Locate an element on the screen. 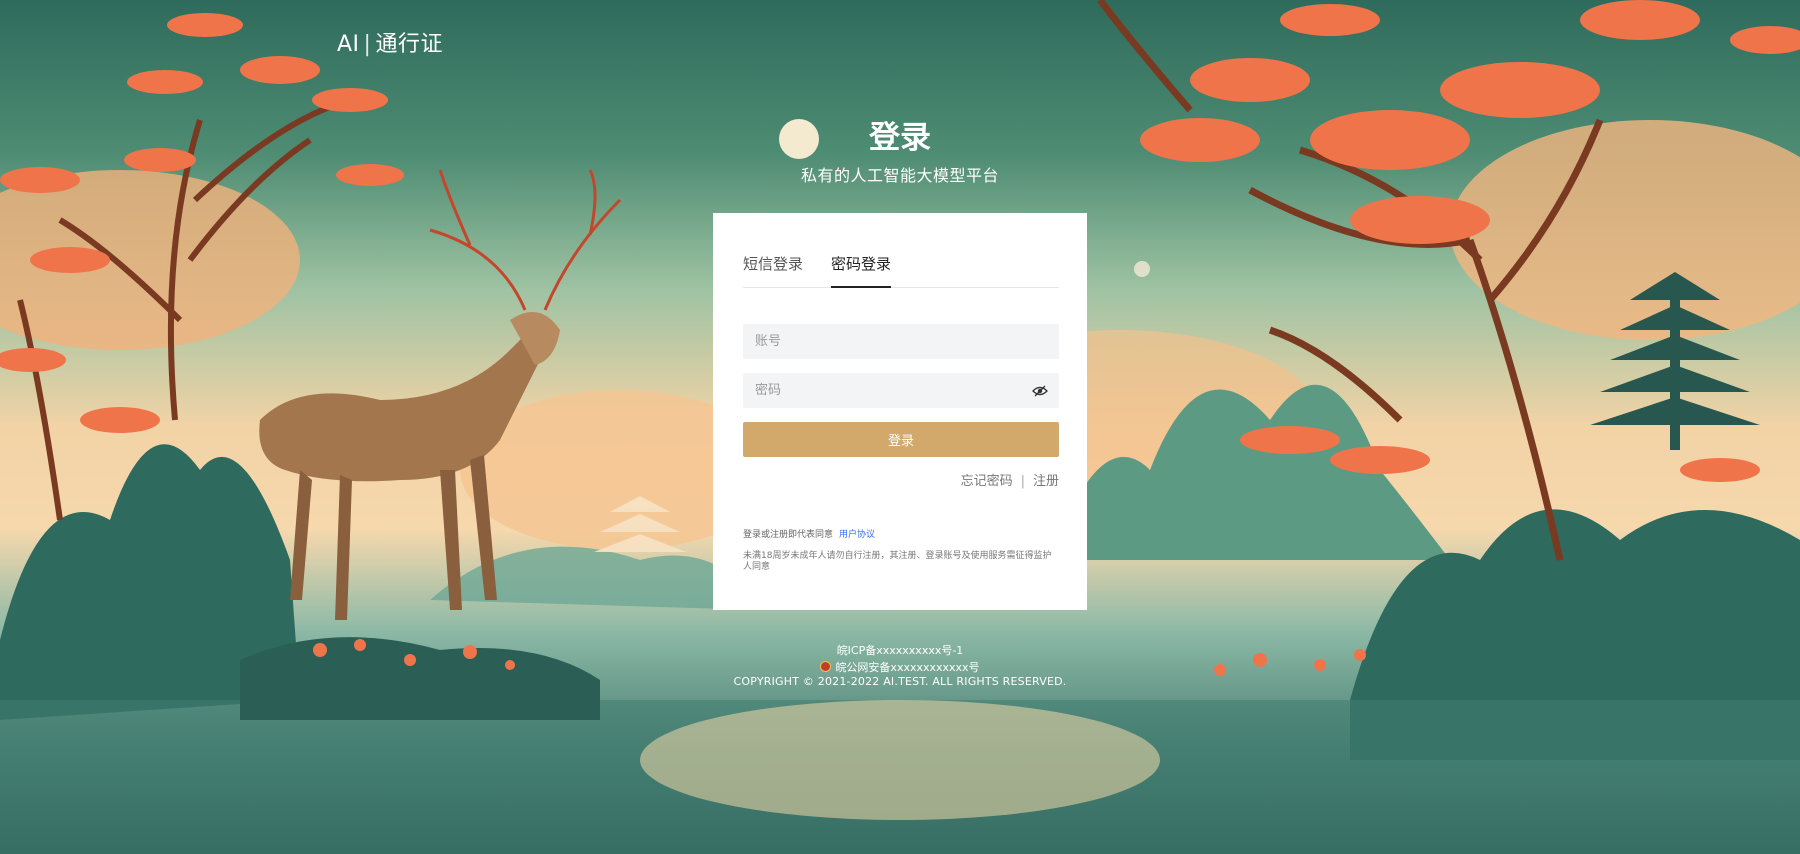 This screenshot has height=854, width=1800. account-field-wrapper is located at coordinates (901, 341).